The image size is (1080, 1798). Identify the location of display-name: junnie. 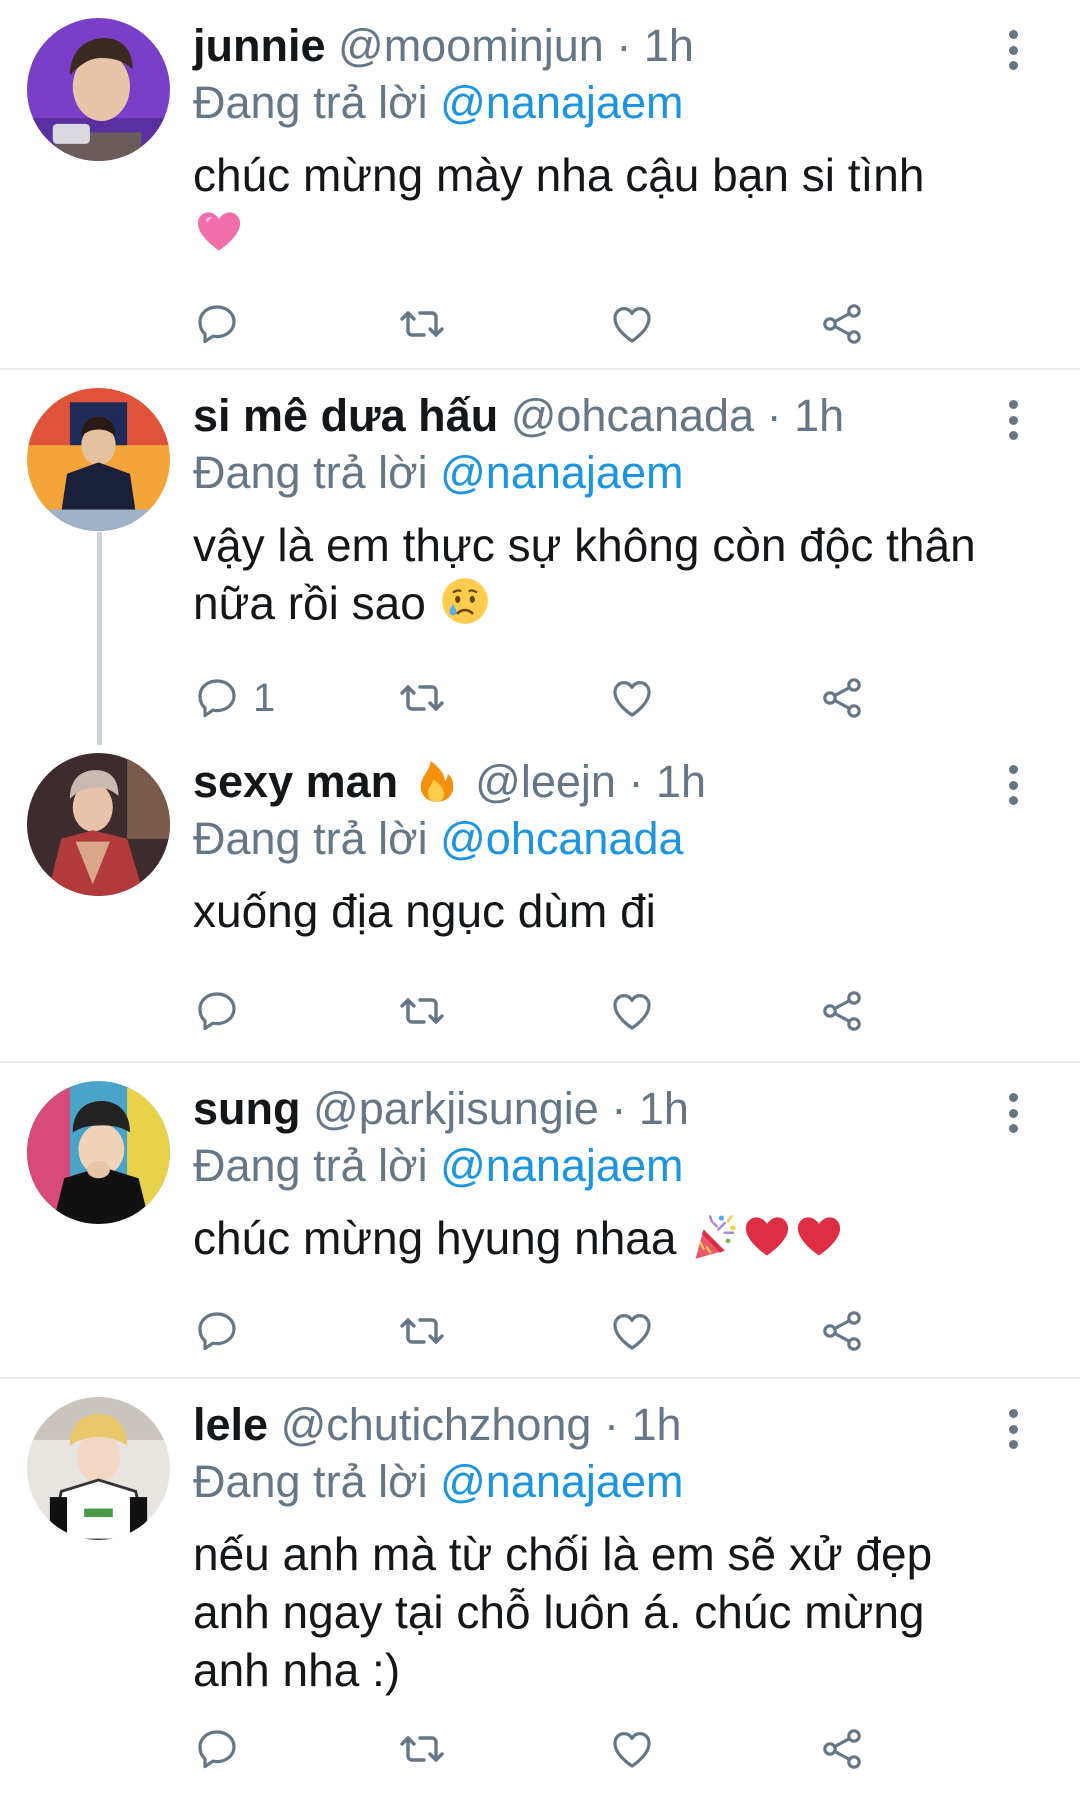
(259, 45).